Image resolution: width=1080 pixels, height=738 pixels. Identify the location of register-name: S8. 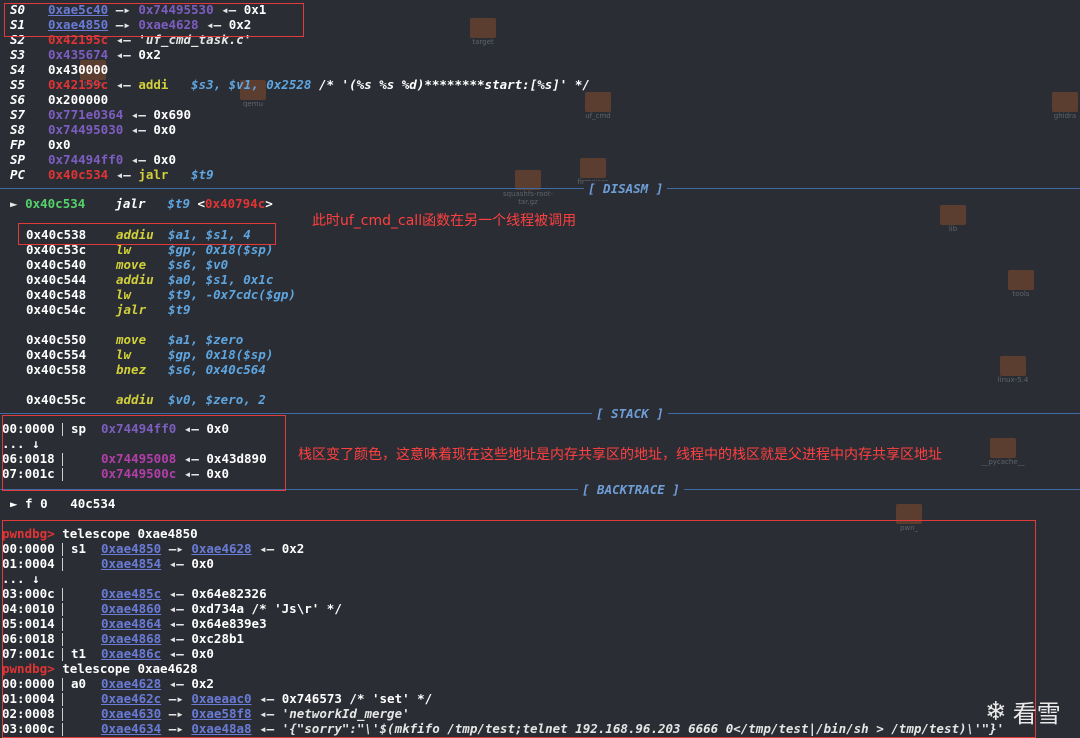
(18, 129).